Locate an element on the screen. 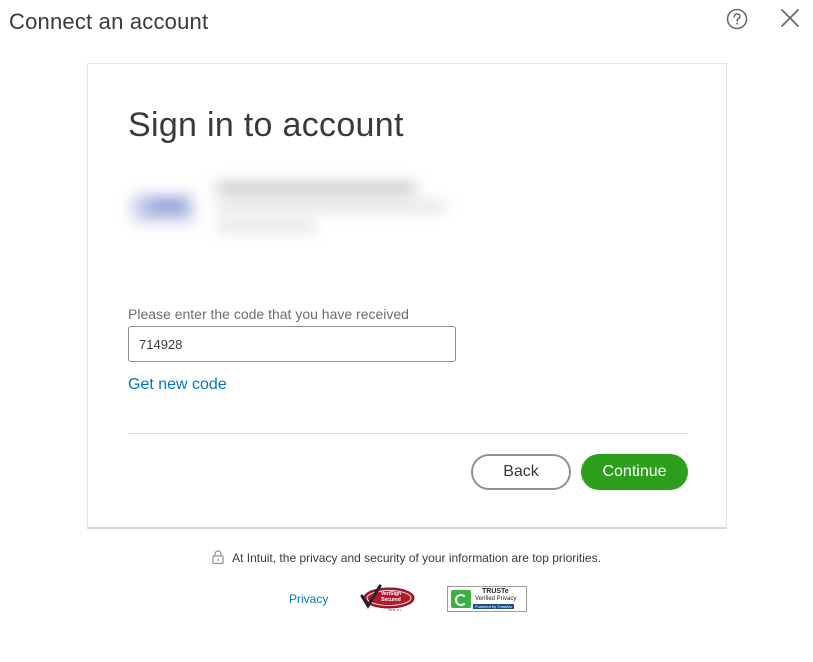 The image size is (813, 662). close-icon is located at coordinates (790, 18).